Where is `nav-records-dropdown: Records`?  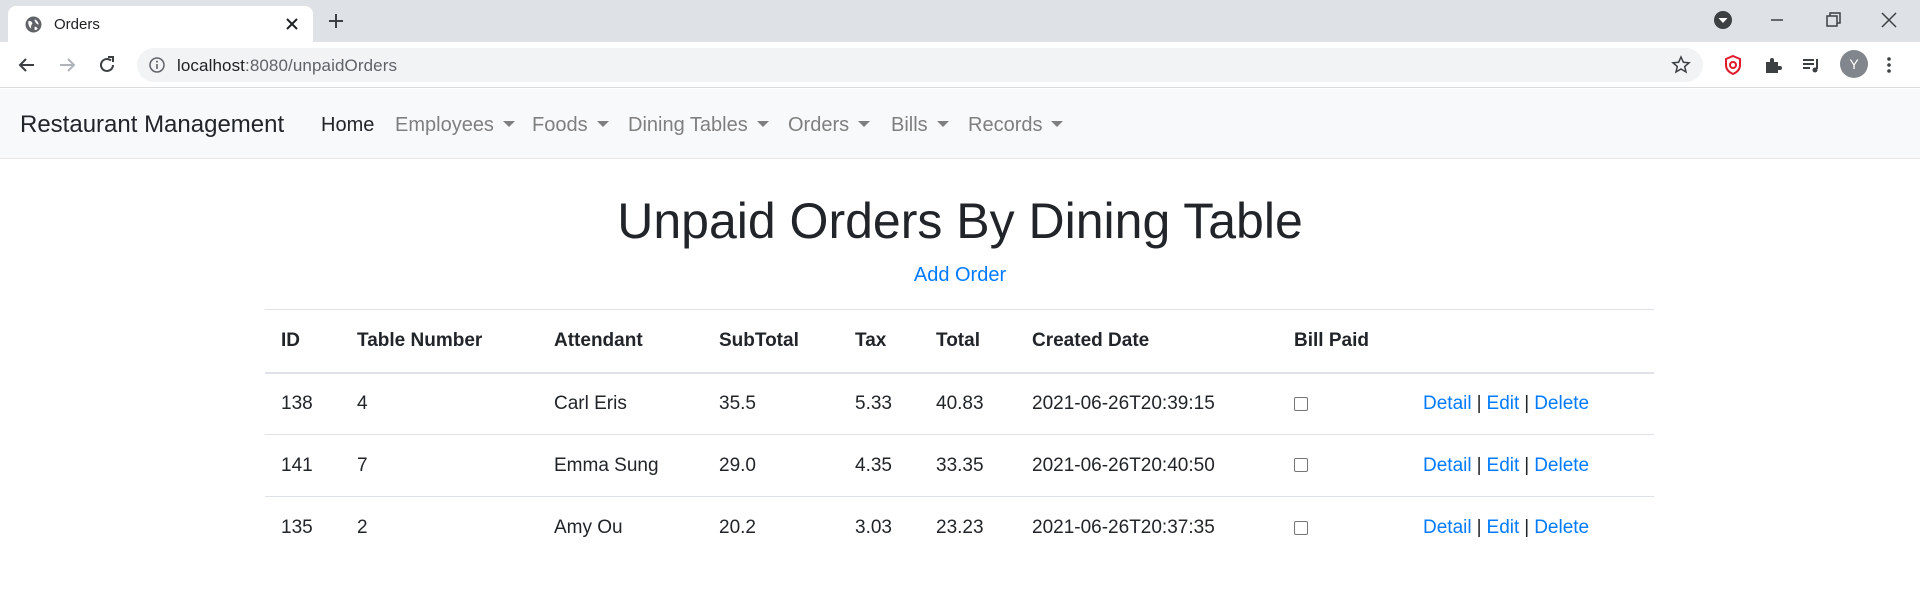 nav-records-dropdown: Records is located at coordinates (1016, 125).